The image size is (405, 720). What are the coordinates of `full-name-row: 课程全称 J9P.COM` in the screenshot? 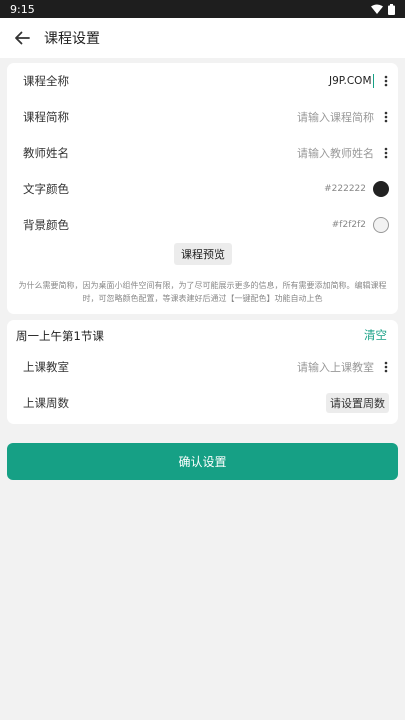 It's located at (202, 81).